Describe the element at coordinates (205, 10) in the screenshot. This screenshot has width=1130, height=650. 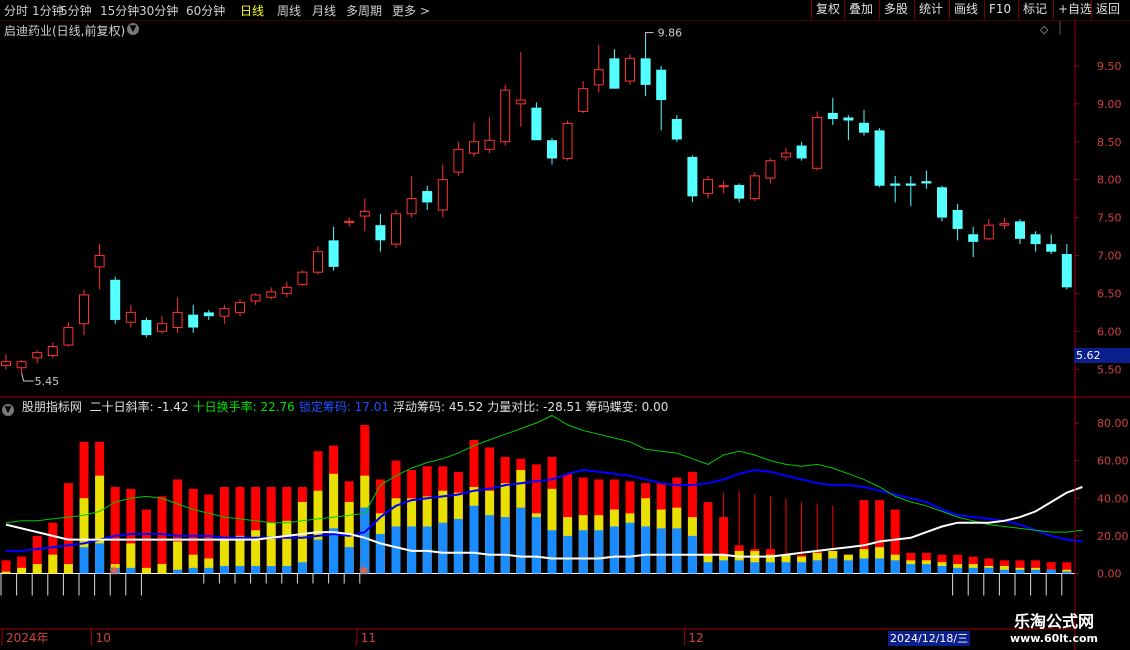
I see `period-tab: 60分钟` at that location.